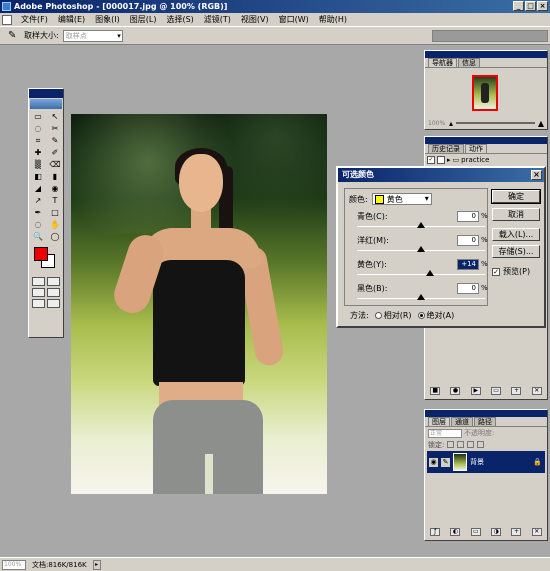 This screenshot has width=550, height=571. What do you see at coordinates (421, 225) in the screenshot?
I see `cyan-slider-thumb` at bounding box center [421, 225].